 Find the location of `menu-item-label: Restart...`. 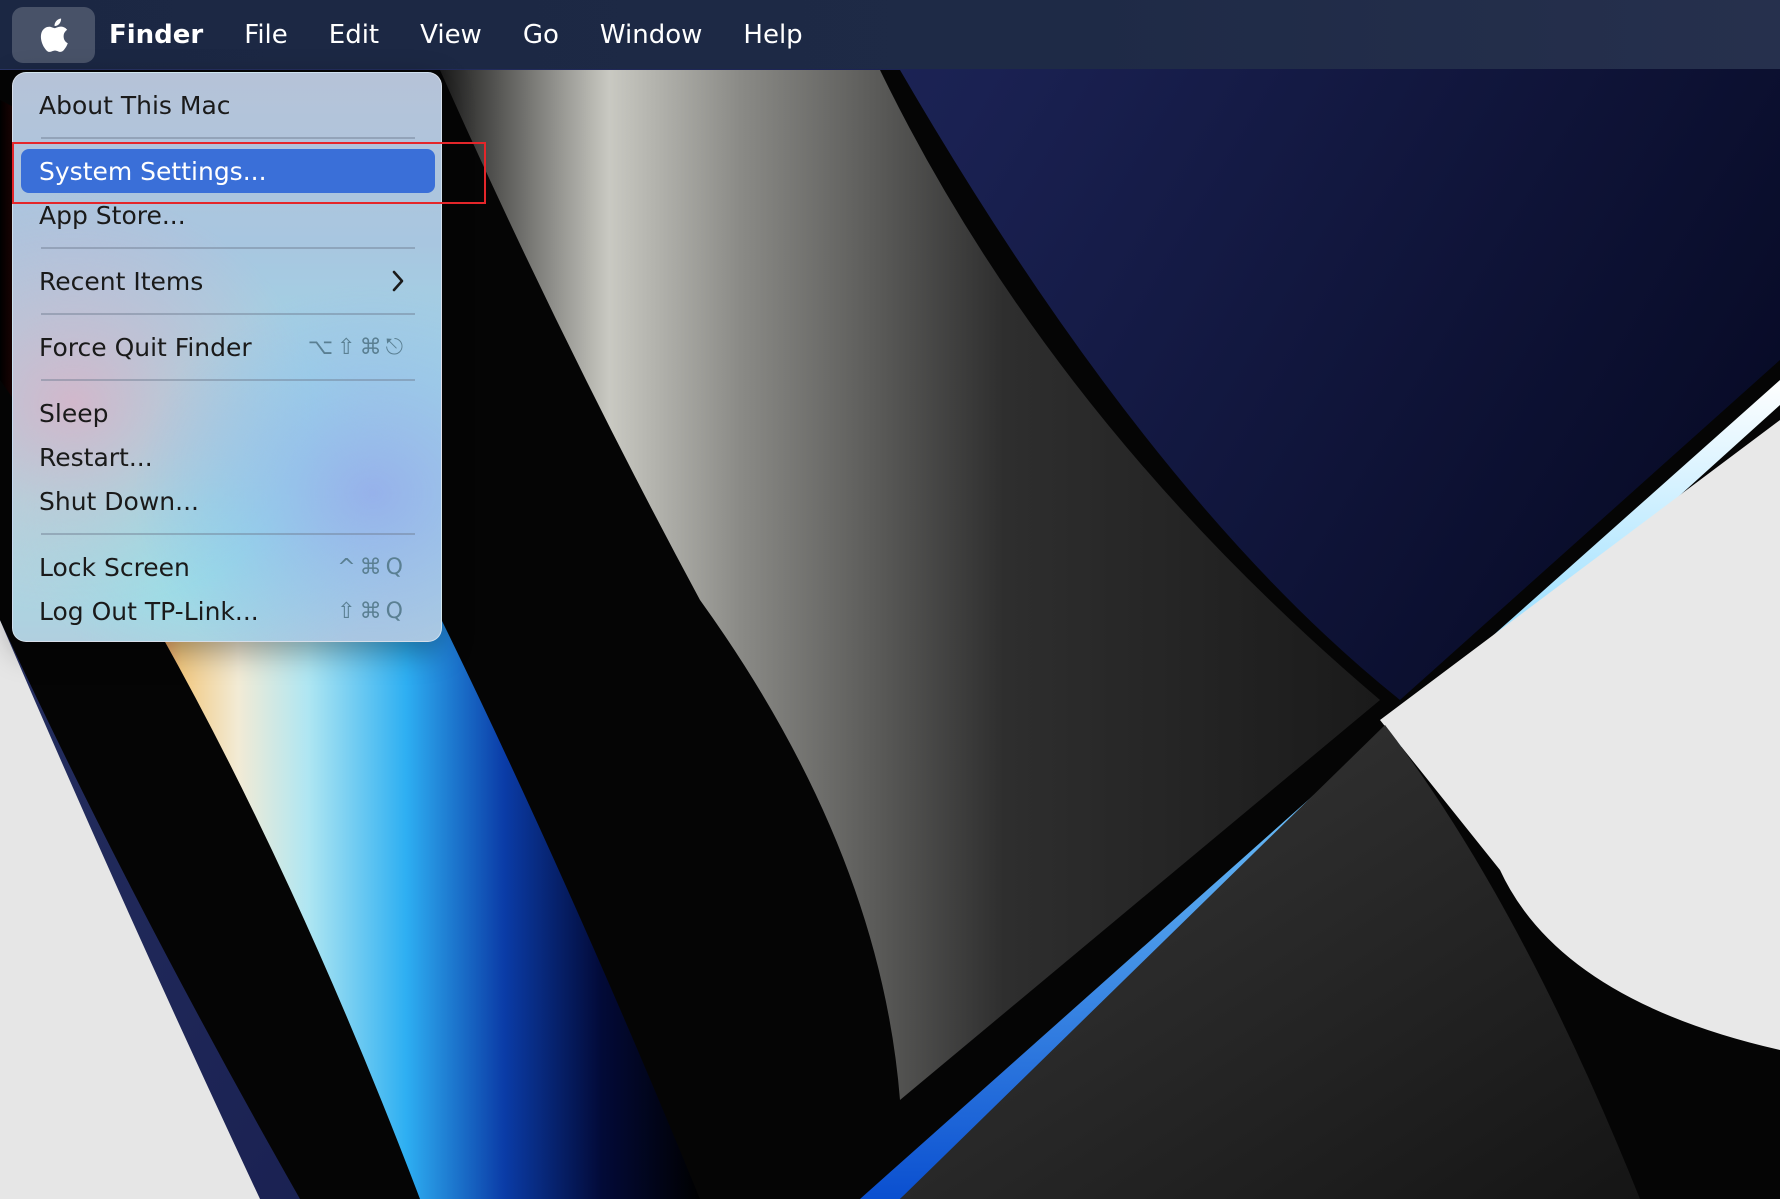

menu-item-label: Restart... is located at coordinates (96, 457).